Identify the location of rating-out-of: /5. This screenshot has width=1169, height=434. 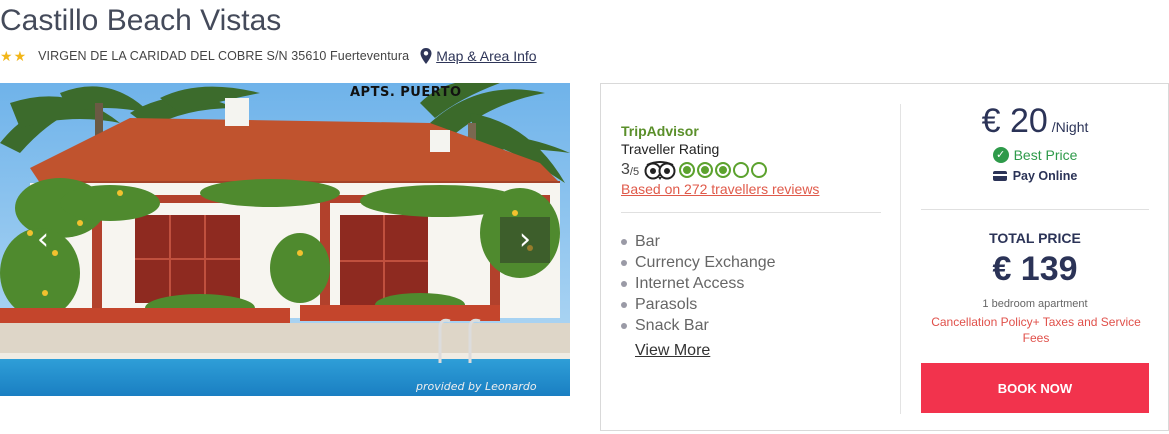
(634, 172).